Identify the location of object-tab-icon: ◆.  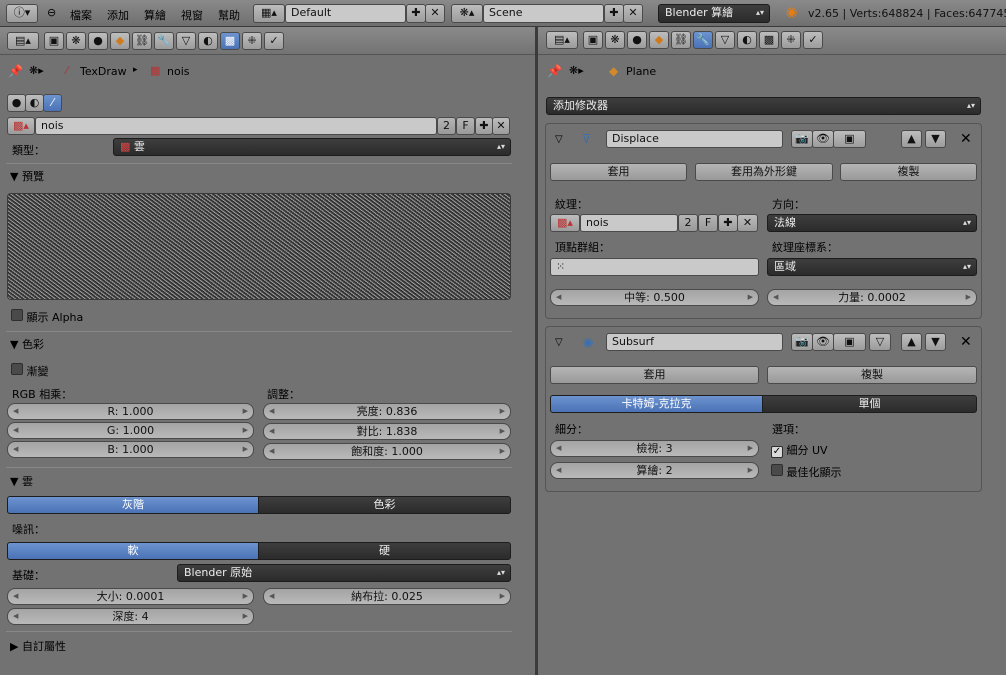
(120, 41).